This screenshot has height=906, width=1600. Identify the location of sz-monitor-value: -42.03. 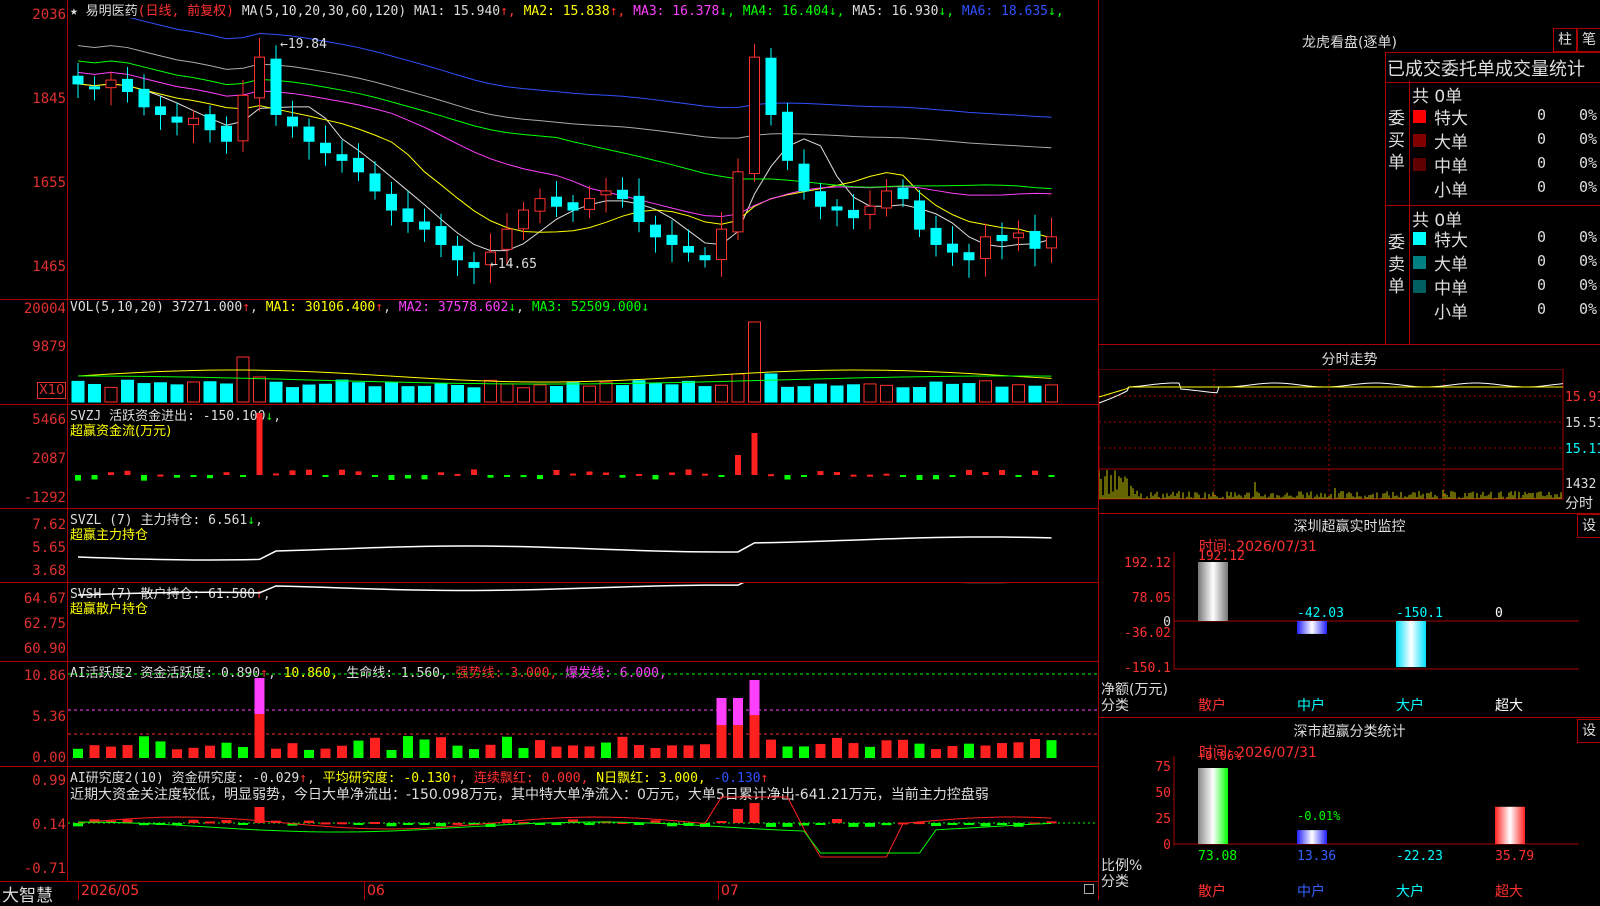
(1320, 613).